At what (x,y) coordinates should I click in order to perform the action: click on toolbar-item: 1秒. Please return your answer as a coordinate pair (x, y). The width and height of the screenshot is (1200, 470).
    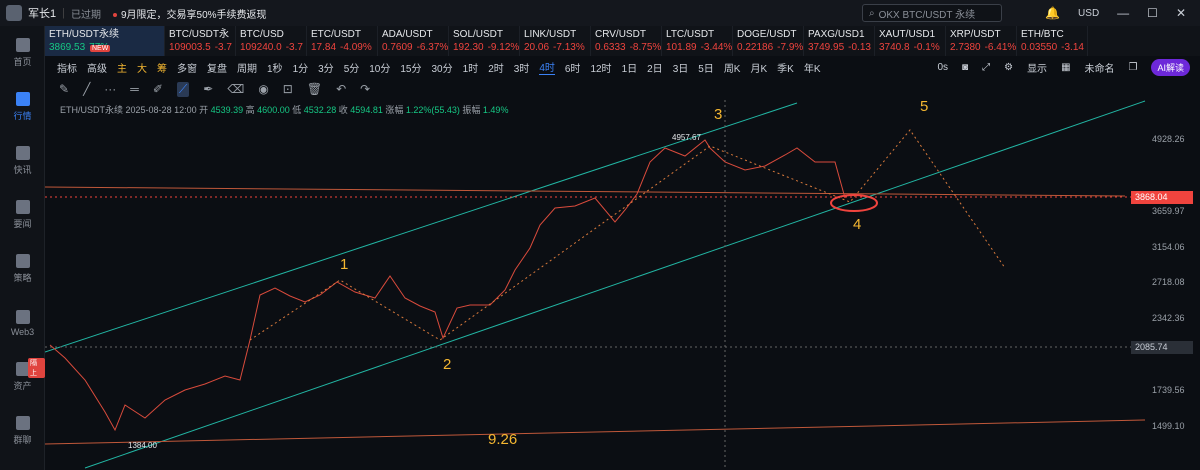
    Looking at the image, I should click on (275, 67).